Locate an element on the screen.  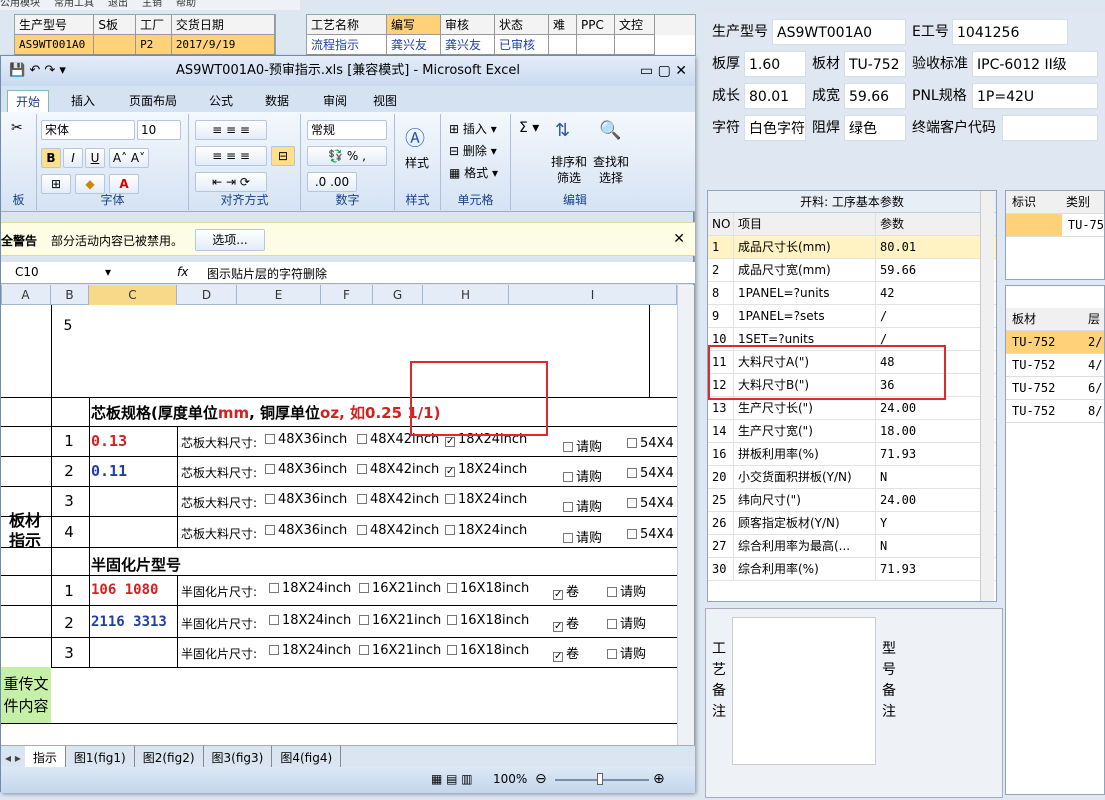
format-cells-button: ▦ 格式 ▾ is located at coordinates (473, 172).